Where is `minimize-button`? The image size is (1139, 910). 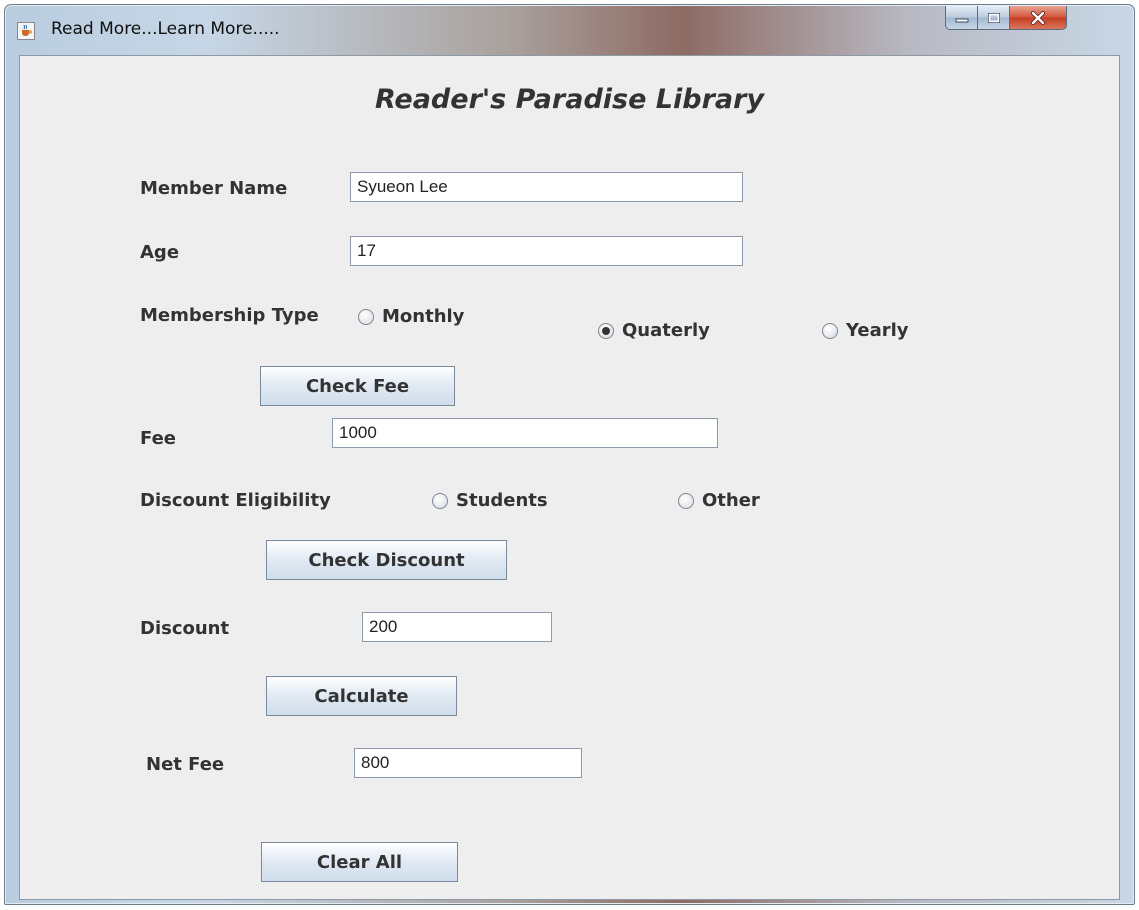
minimize-button is located at coordinates (961, 18).